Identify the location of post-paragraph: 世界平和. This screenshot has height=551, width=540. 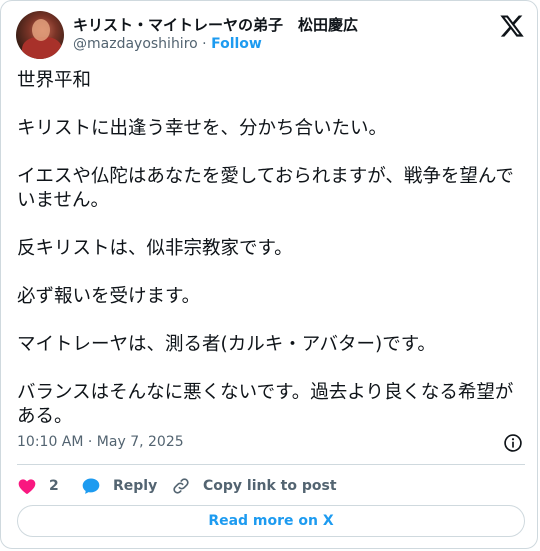
(54, 80).